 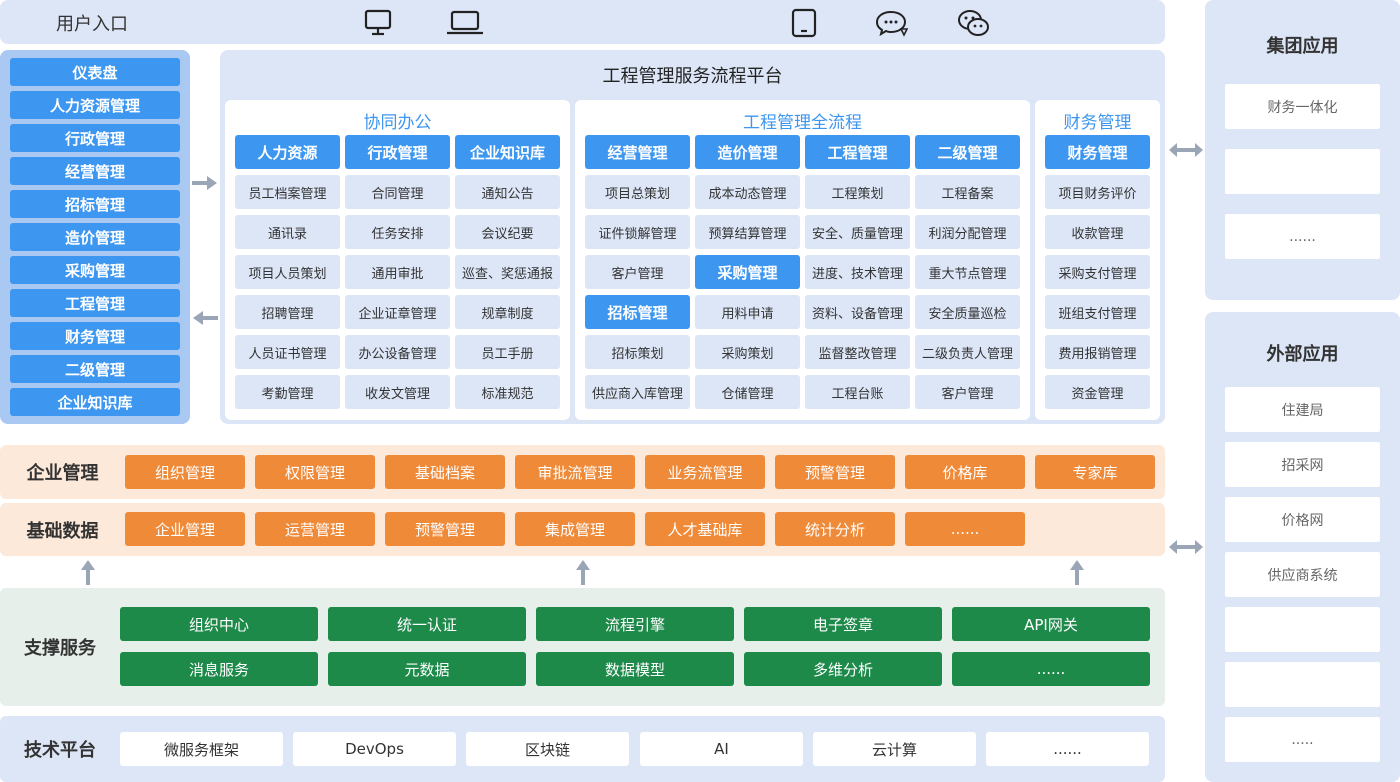 I want to click on module-cell: 证件锁解管理, so click(x=637, y=232).